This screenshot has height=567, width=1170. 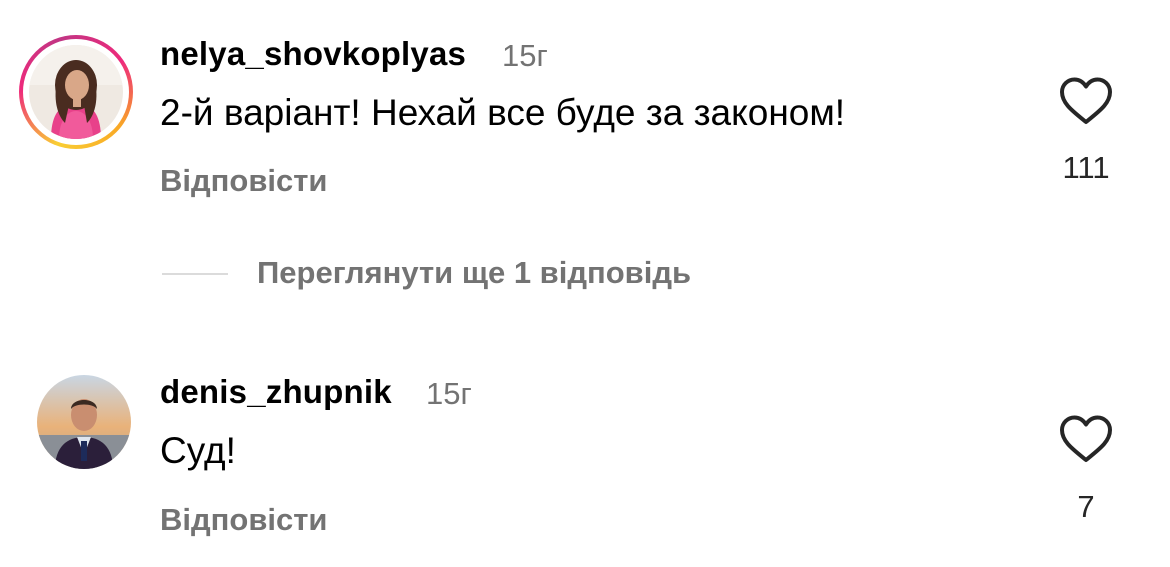 What do you see at coordinates (474, 273) in the screenshot?
I see `view-replies-button: Переглянути ще 1 відповідь` at bounding box center [474, 273].